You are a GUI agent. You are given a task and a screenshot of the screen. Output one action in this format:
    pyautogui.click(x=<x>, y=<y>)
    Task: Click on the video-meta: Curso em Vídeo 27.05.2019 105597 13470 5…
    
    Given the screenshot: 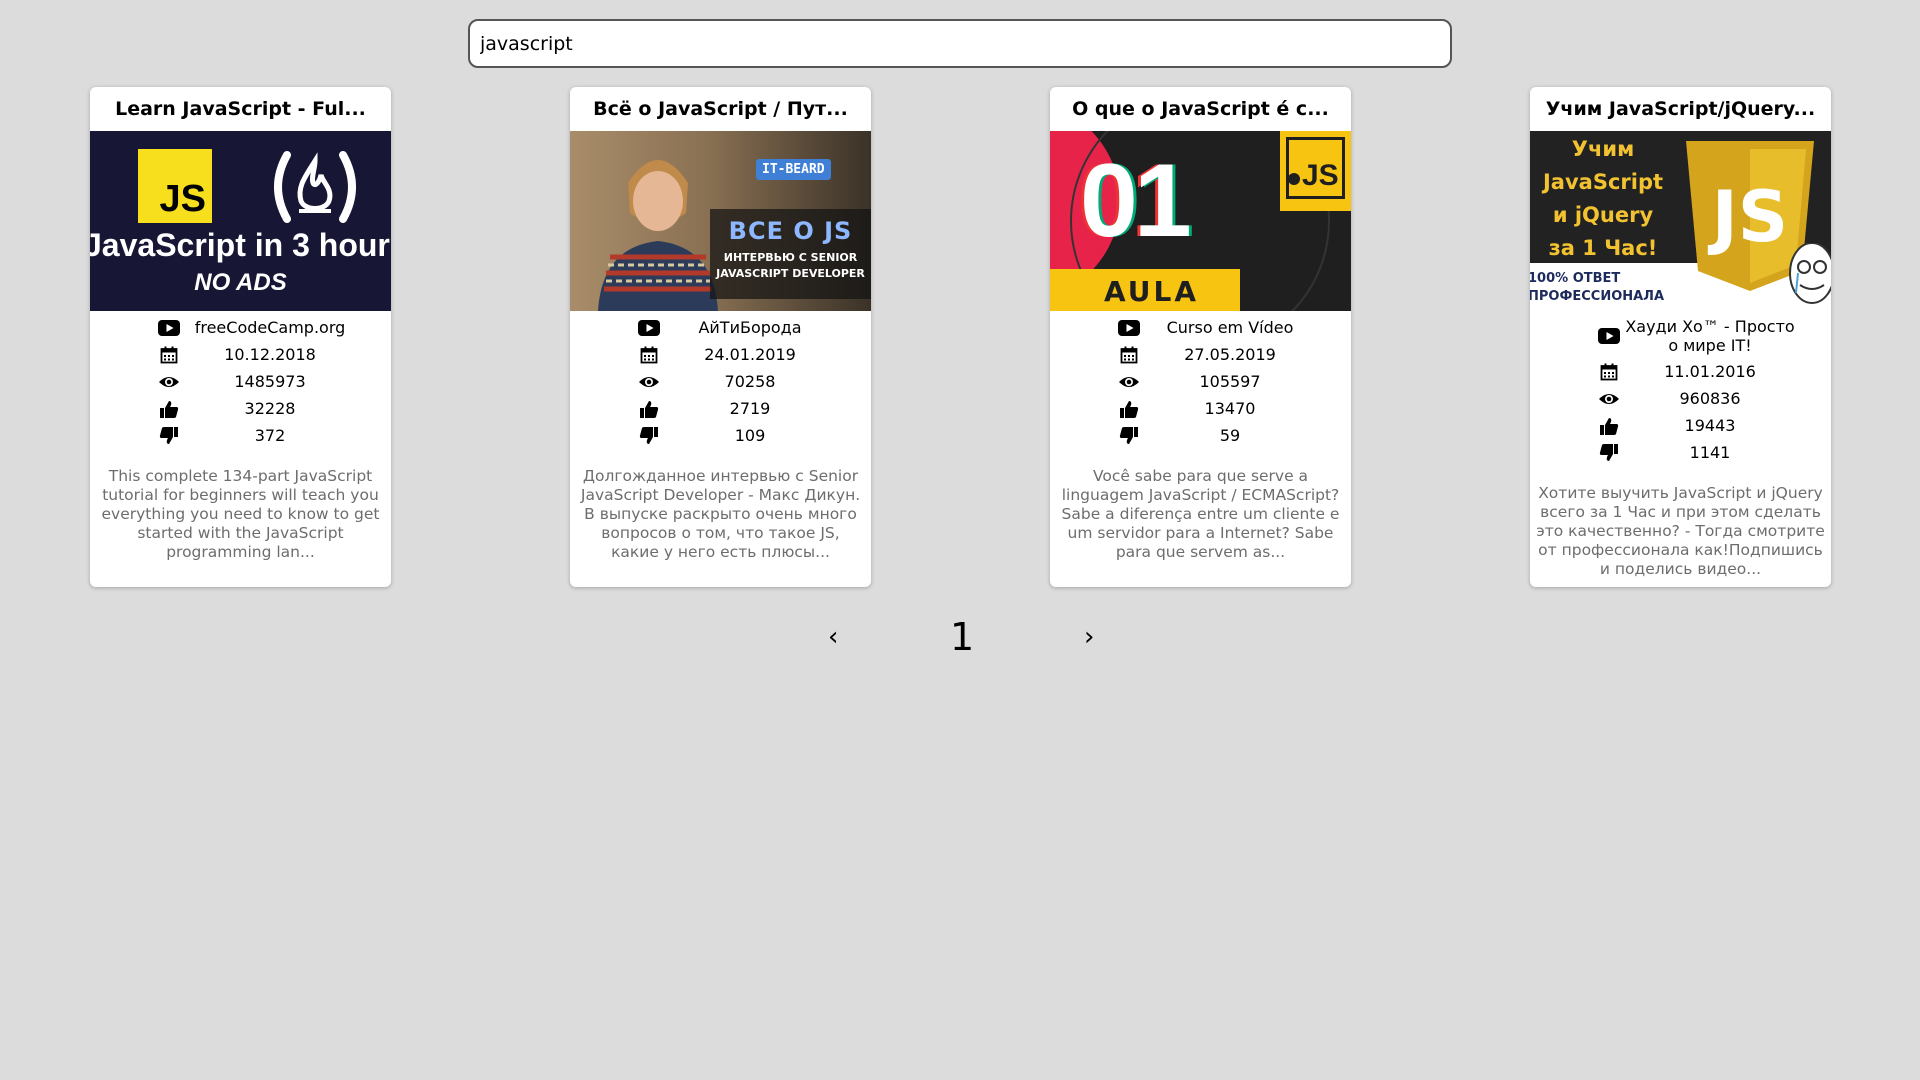 What is the action you would take?
    pyautogui.click(x=1200, y=381)
    